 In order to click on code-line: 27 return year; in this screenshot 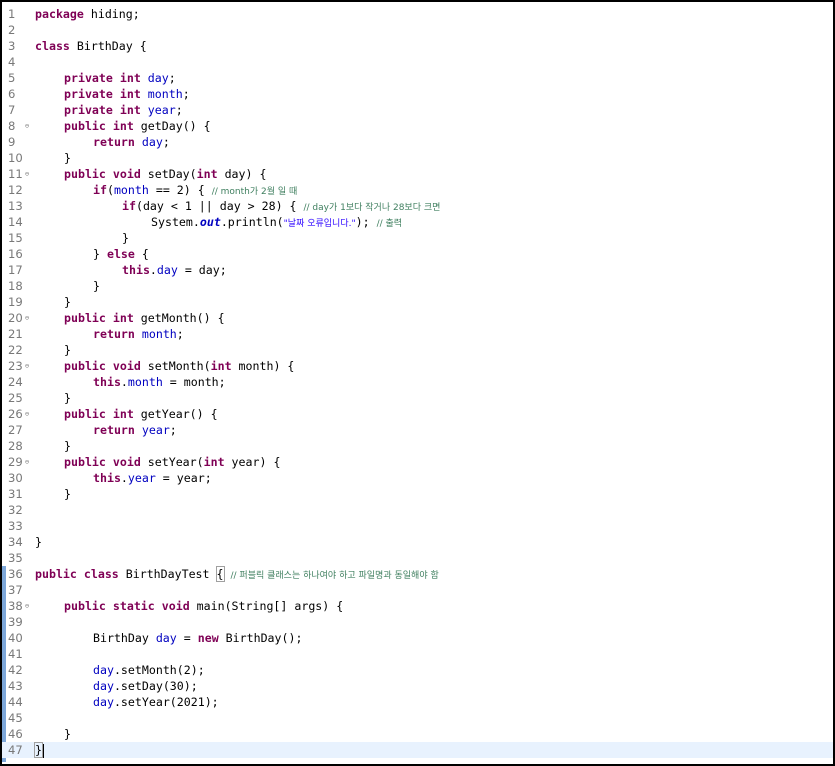, I will do `click(417, 430)`.